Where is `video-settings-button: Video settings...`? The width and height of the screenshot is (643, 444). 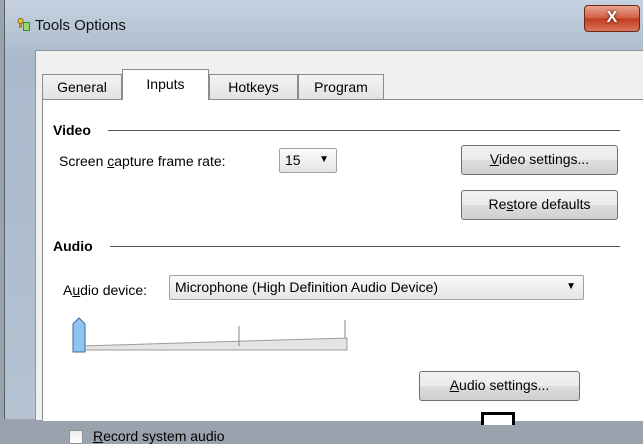 video-settings-button: Video settings... is located at coordinates (539, 160).